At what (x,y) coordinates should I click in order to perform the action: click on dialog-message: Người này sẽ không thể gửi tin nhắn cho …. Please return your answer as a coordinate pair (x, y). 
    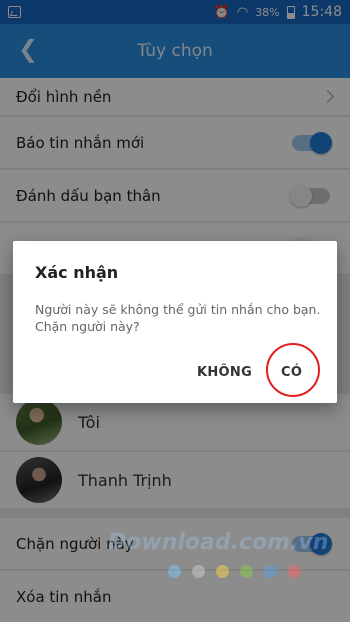
    Looking at the image, I should click on (178, 318).